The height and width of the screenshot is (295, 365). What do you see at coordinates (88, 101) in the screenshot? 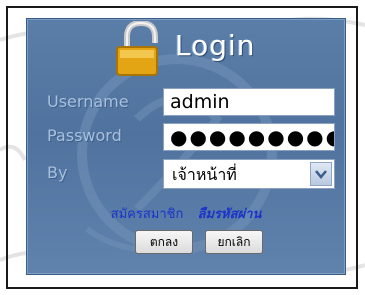
I see `username-label: Username` at bounding box center [88, 101].